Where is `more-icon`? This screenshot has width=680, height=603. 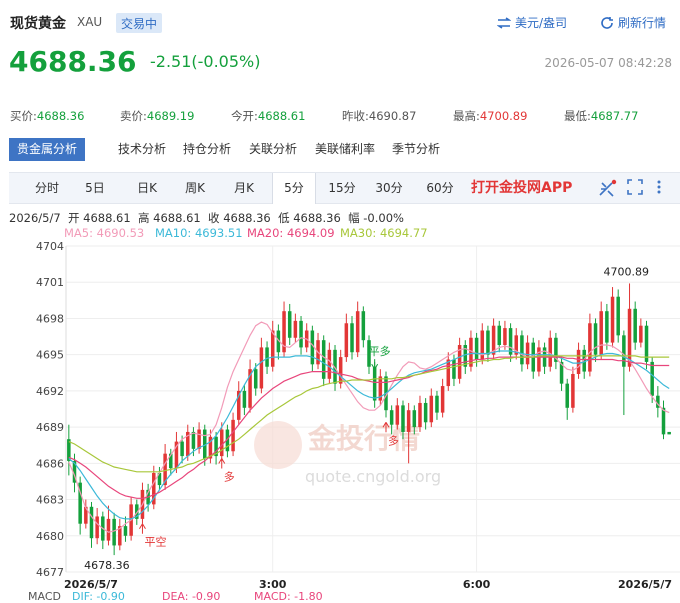 more-icon is located at coordinates (659, 189).